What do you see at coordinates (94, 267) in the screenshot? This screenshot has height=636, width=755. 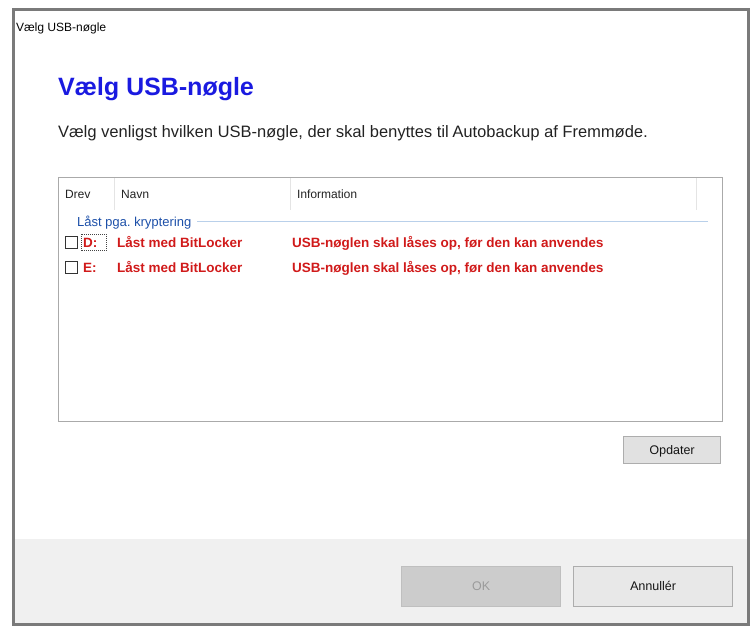 I see `drive-letter: E:` at bounding box center [94, 267].